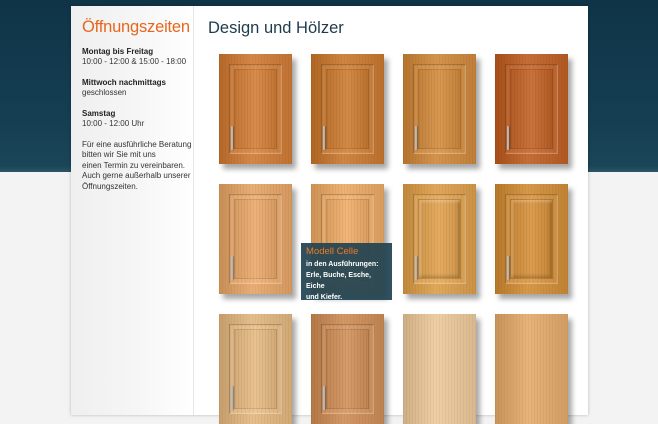  I want to click on hours-label: Samstag, so click(99, 113).